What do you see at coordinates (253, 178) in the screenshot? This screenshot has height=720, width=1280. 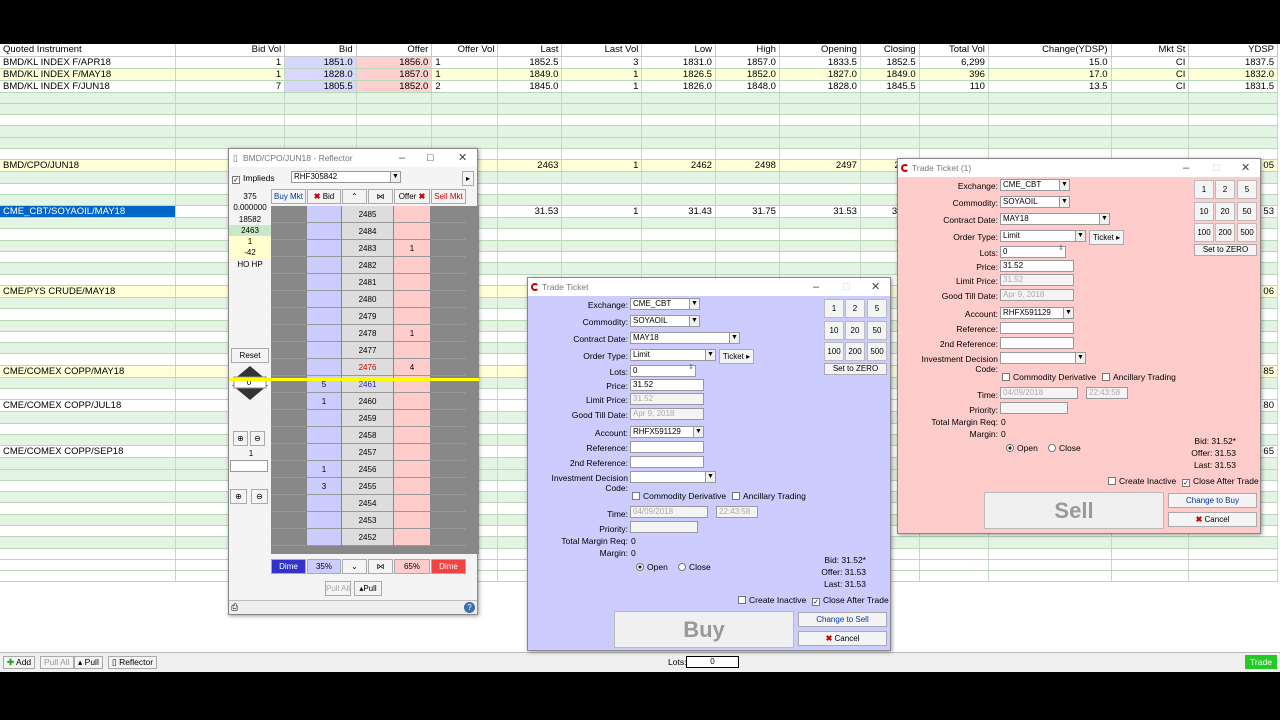 I see `implieds-checkbox: ✓ Implieds` at bounding box center [253, 178].